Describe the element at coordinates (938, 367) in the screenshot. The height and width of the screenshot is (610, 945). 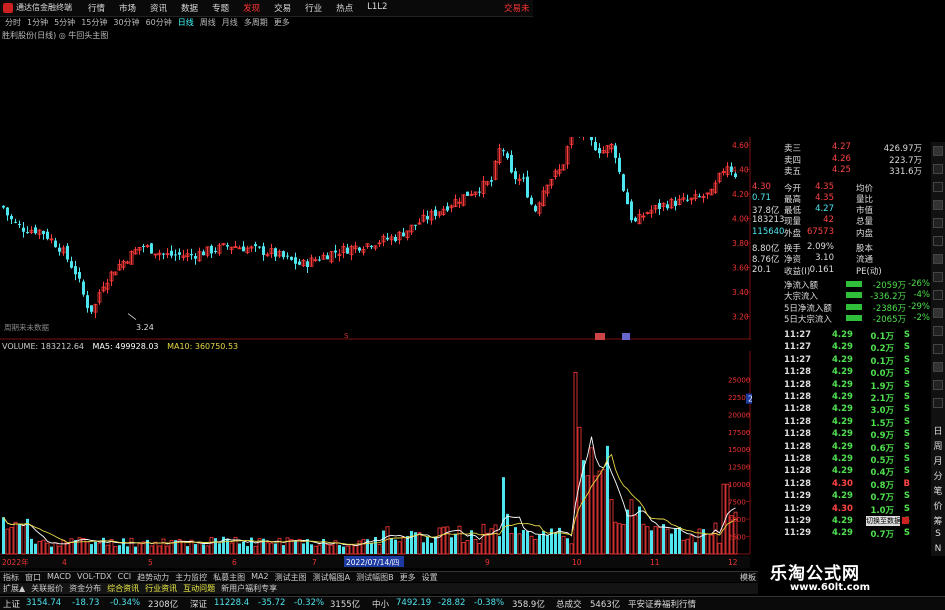
I see `search-icon` at that location.